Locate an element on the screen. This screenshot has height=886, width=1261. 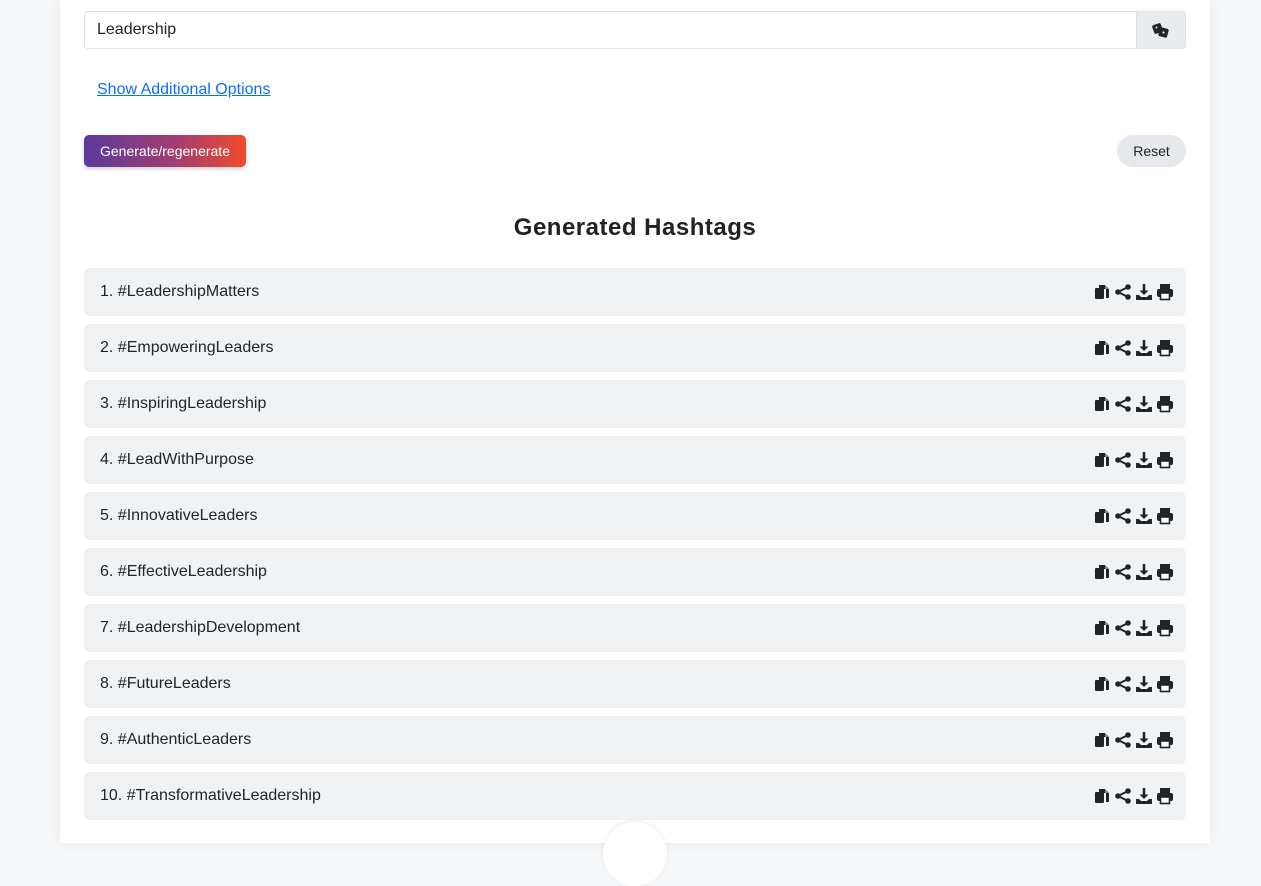
reset-button: Reset is located at coordinates (1151, 151).